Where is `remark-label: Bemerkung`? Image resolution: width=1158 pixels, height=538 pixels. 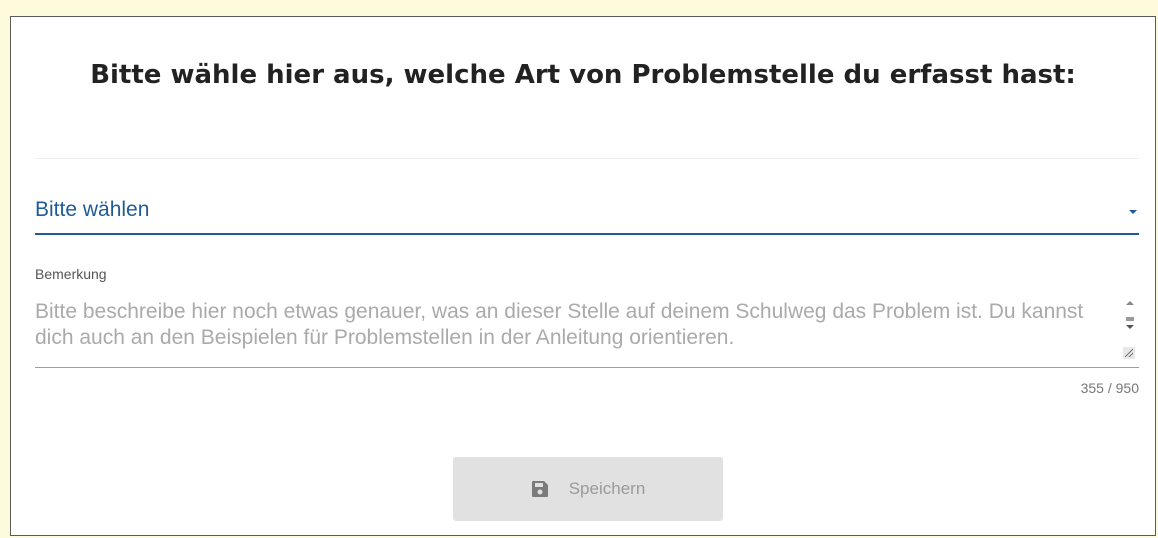
remark-label: Bemerkung is located at coordinates (71, 274).